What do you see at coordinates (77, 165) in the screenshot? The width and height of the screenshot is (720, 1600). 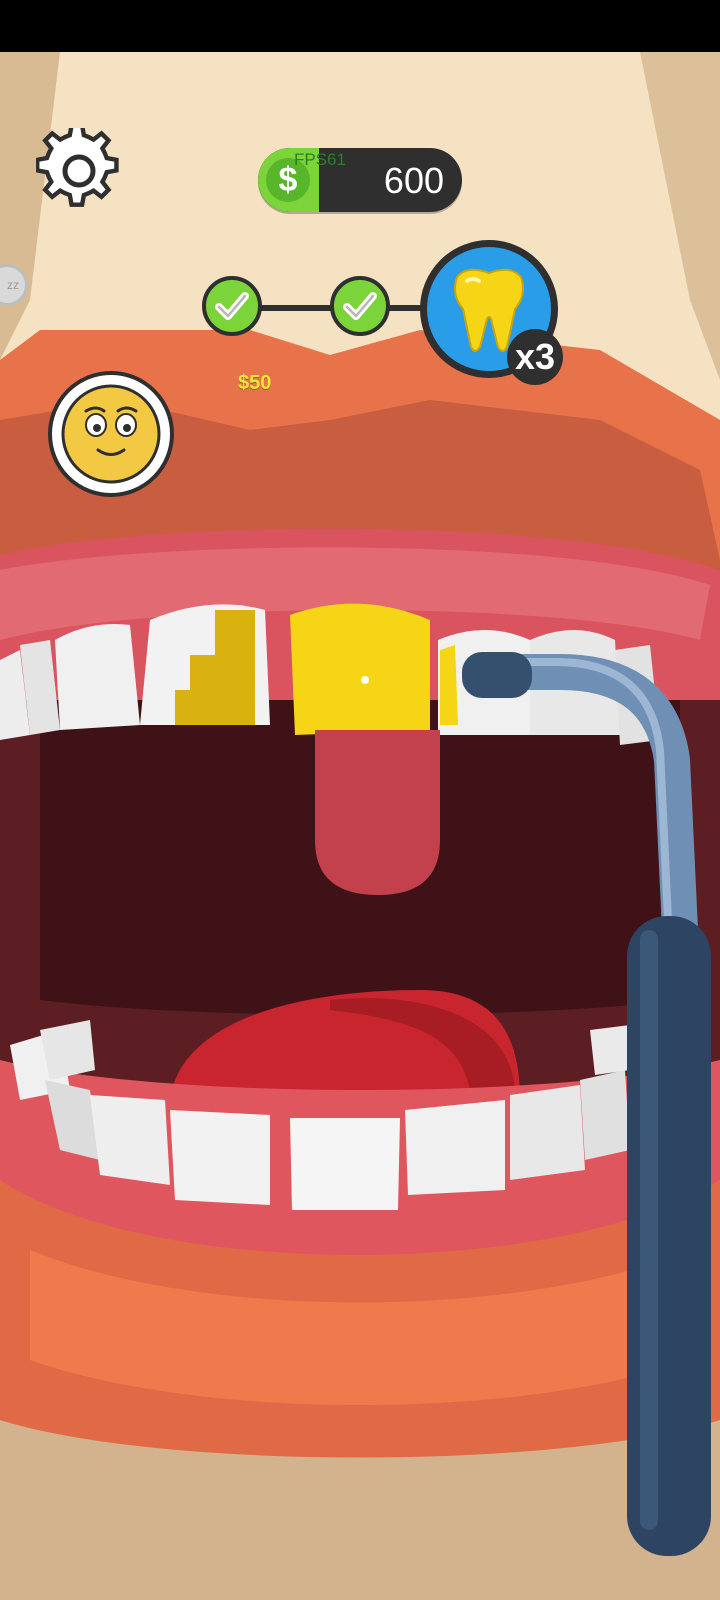 I see `gear-icon` at bounding box center [77, 165].